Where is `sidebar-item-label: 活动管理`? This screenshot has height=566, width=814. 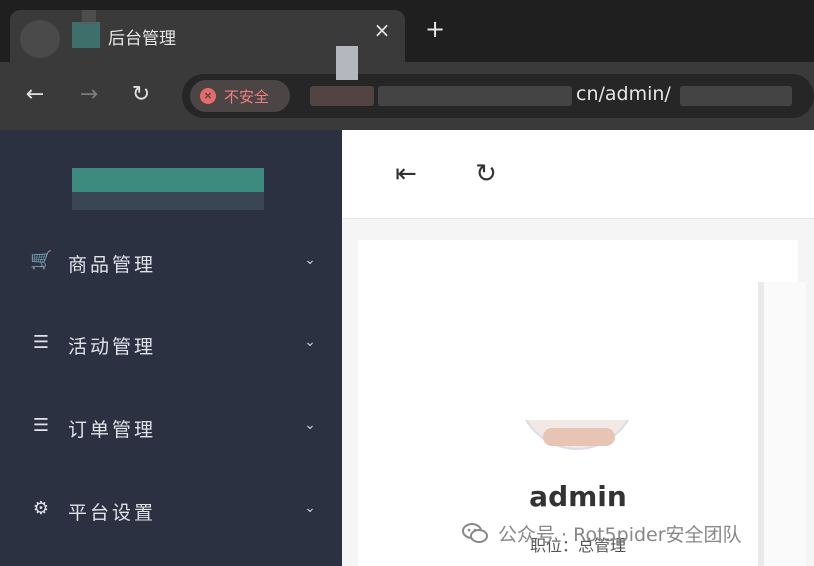
sidebar-item-label: 活动管理 is located at coordinates (112, 347).